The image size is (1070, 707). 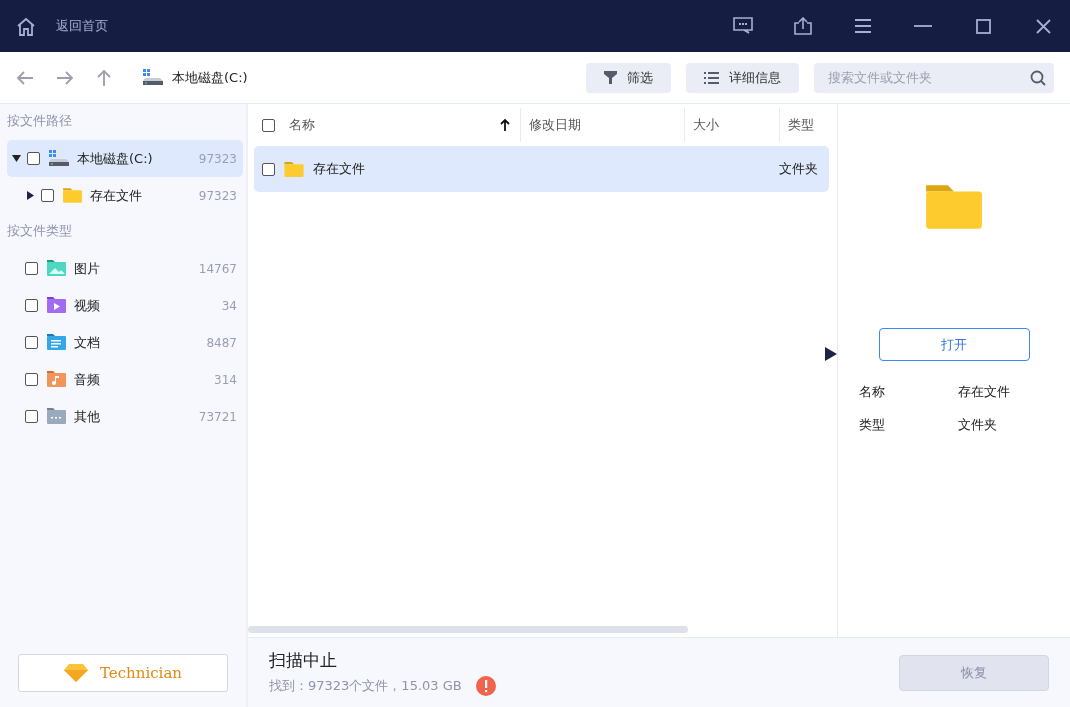 I want to click on tree-item: 存在文件 97323, so click(x=125, y=195).